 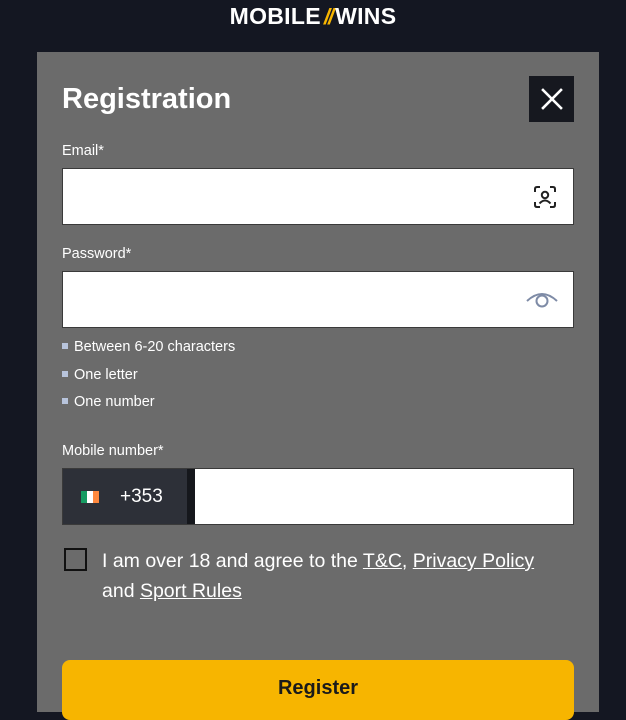 I want to click on brand-logo-slashes: //, so click(x=328, y=16).